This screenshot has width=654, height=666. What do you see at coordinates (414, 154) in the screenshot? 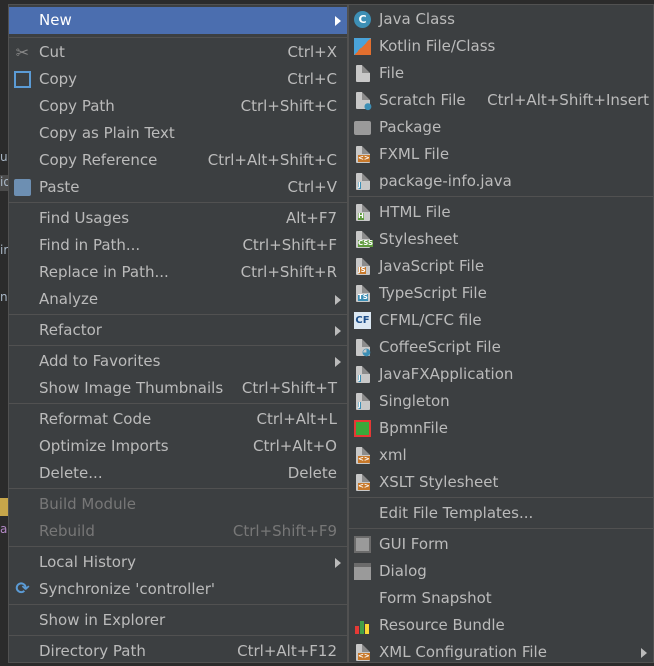
I see `submenu-item-label: FXML File` at bounding box center [414, 154].